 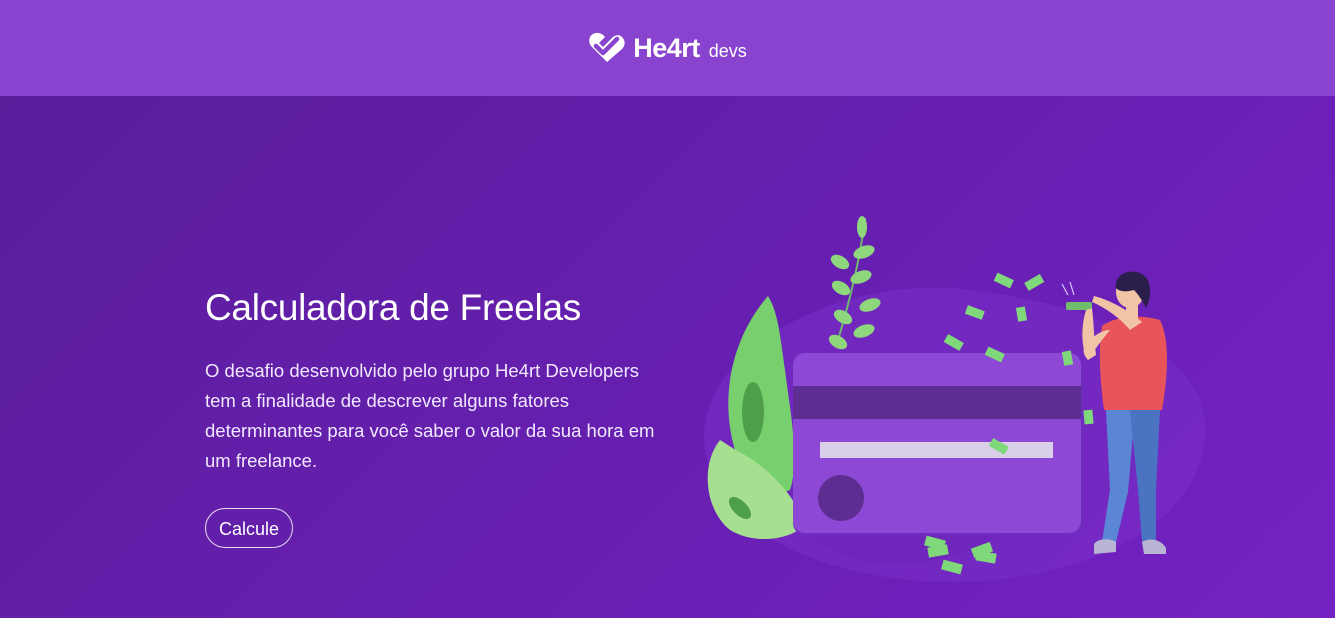 I want to click on calculate-button: Calcule, so click(x=249, y=528).